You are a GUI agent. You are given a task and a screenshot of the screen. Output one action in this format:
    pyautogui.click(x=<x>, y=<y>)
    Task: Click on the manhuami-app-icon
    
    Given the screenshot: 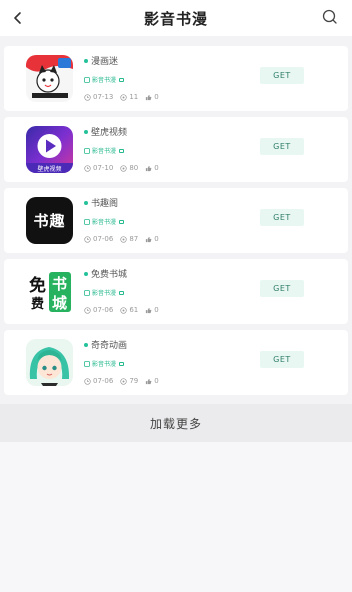 What is the action you would take?
    pyautogui.click(x=49, y=78)
    